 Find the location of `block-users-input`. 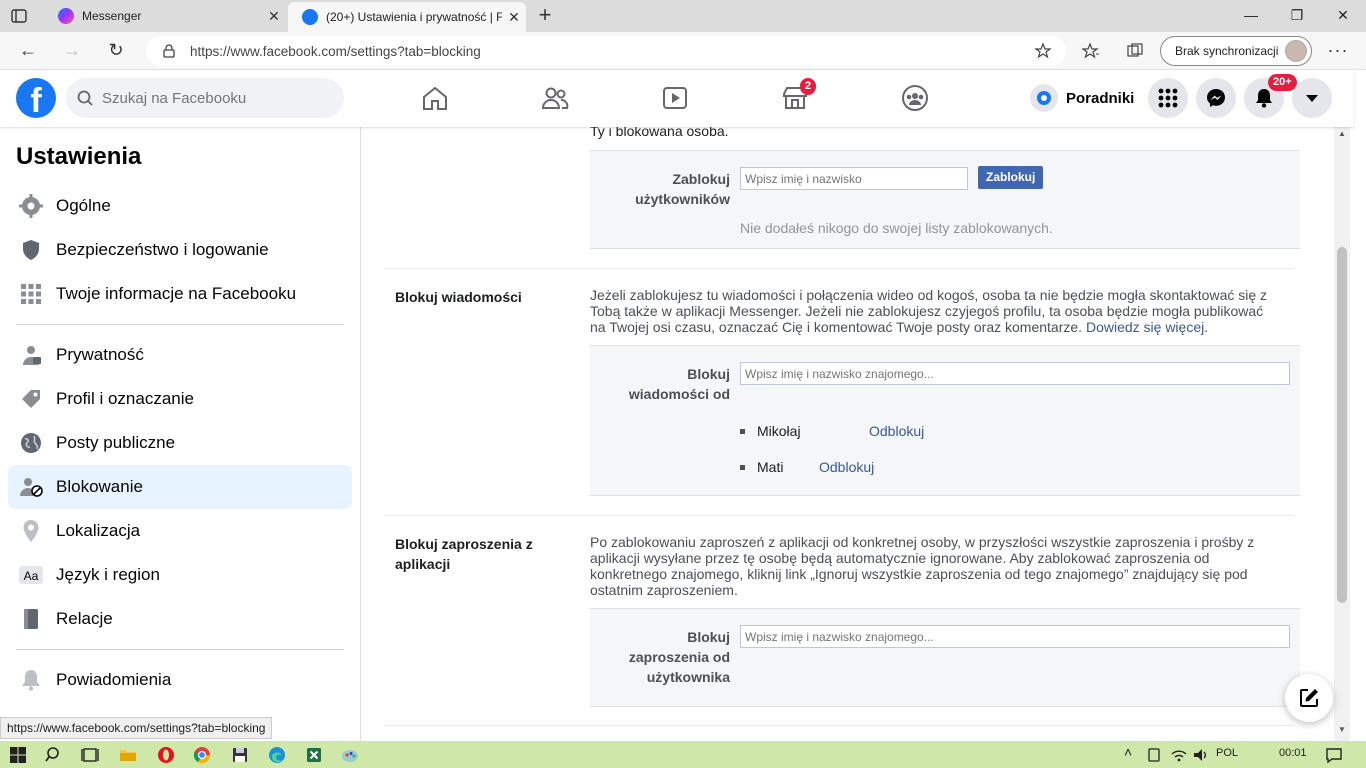

block-users-input is located at coordinates (854, 178).